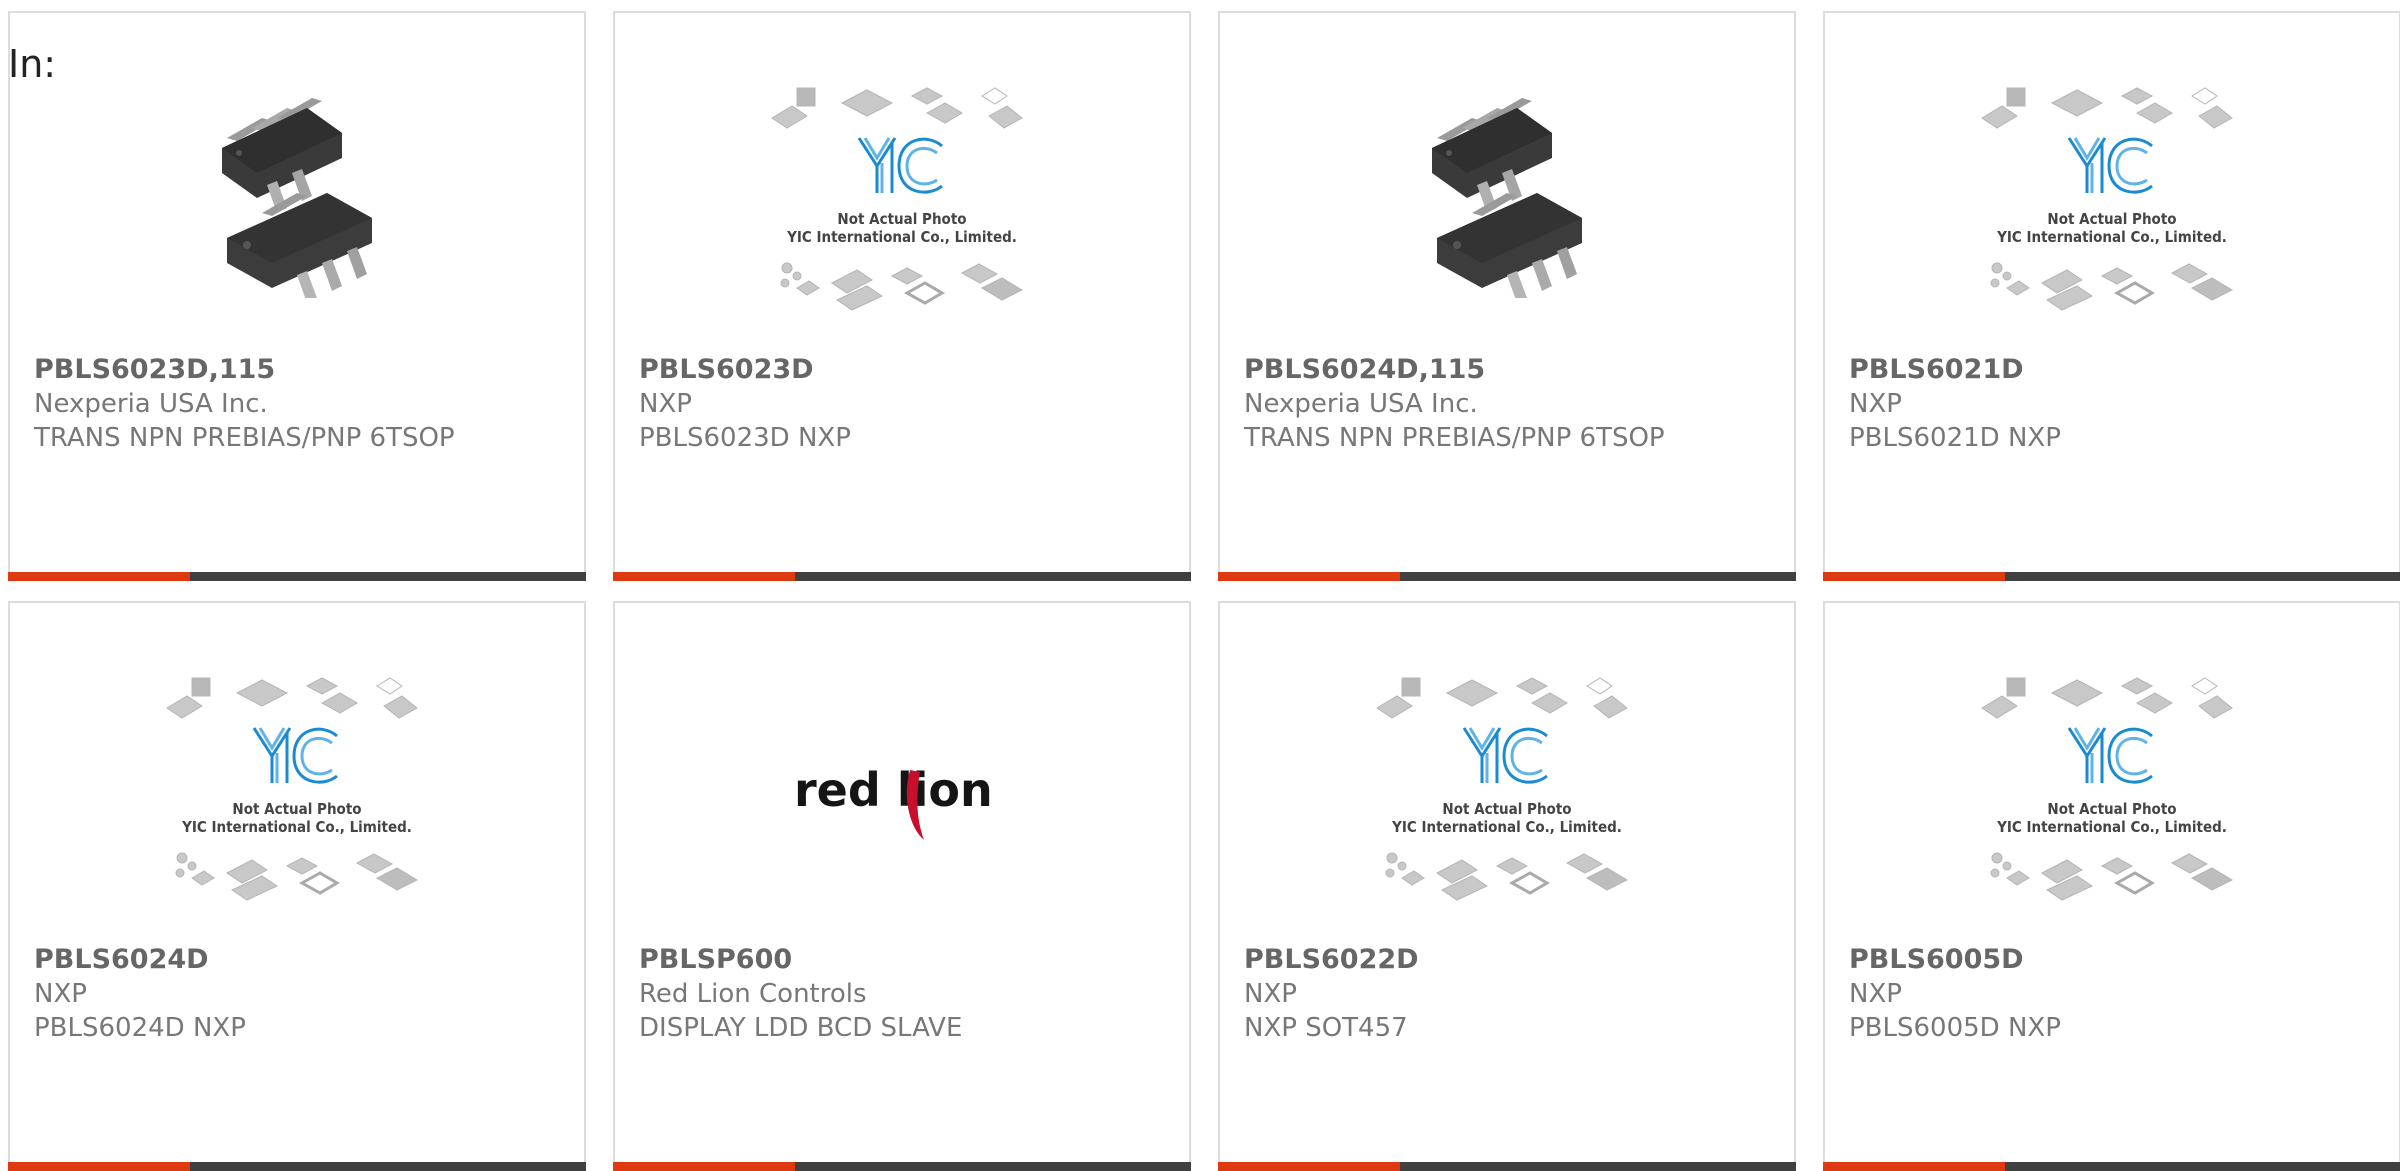 This screenshot has height=1171, width=2400. I want to click on part-number: PBLS6023D, so click(906, 370).